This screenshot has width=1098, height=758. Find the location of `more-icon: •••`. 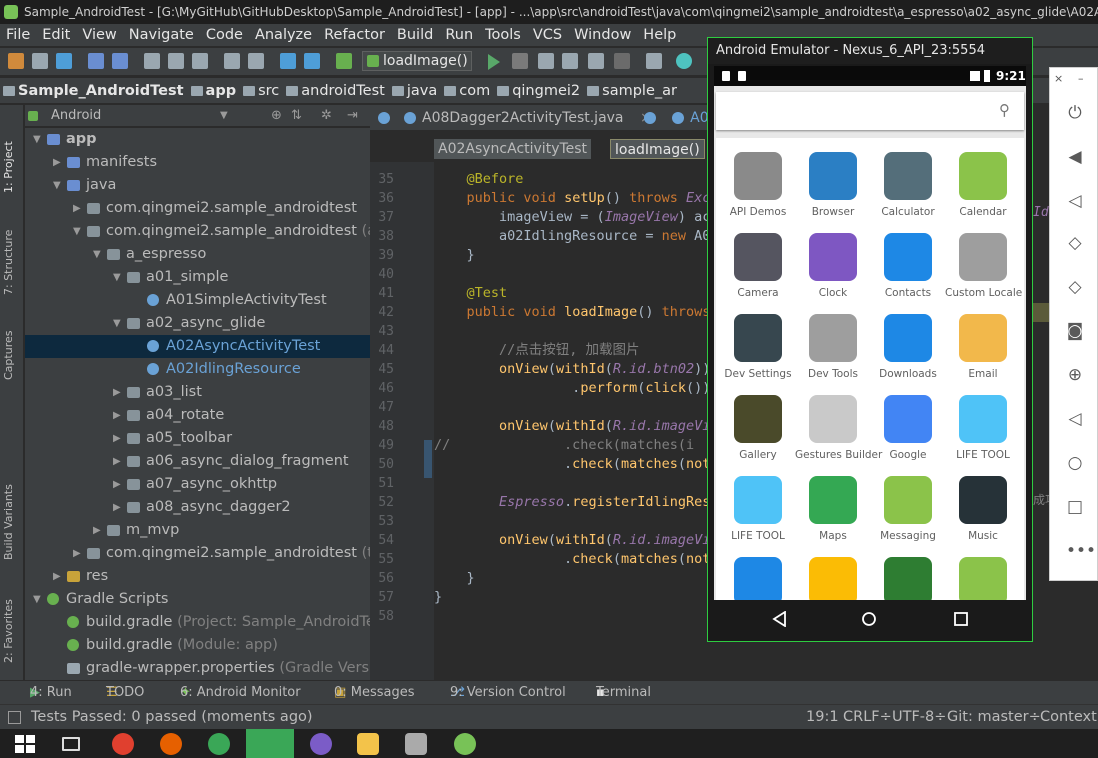

more-icon: ••• is located at coordinates (1081, 551).